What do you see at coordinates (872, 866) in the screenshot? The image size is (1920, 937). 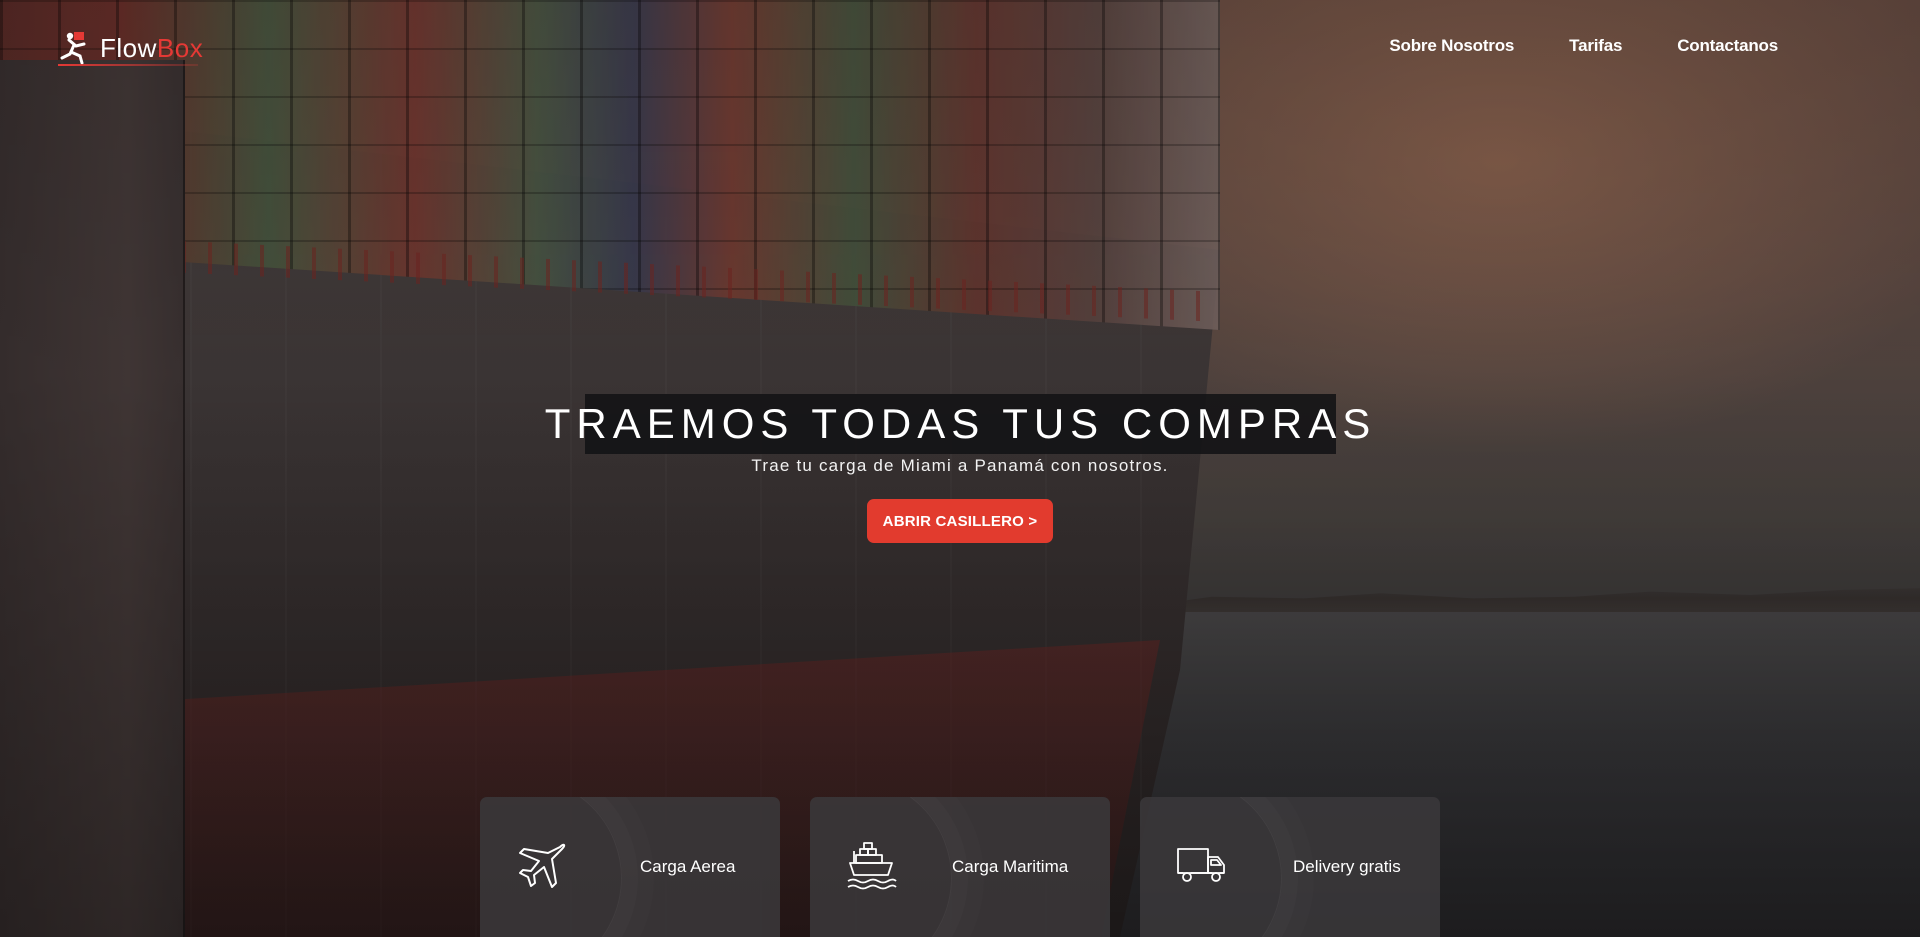 I see `cargo-ship-icon` at bounding box center [872, 866].